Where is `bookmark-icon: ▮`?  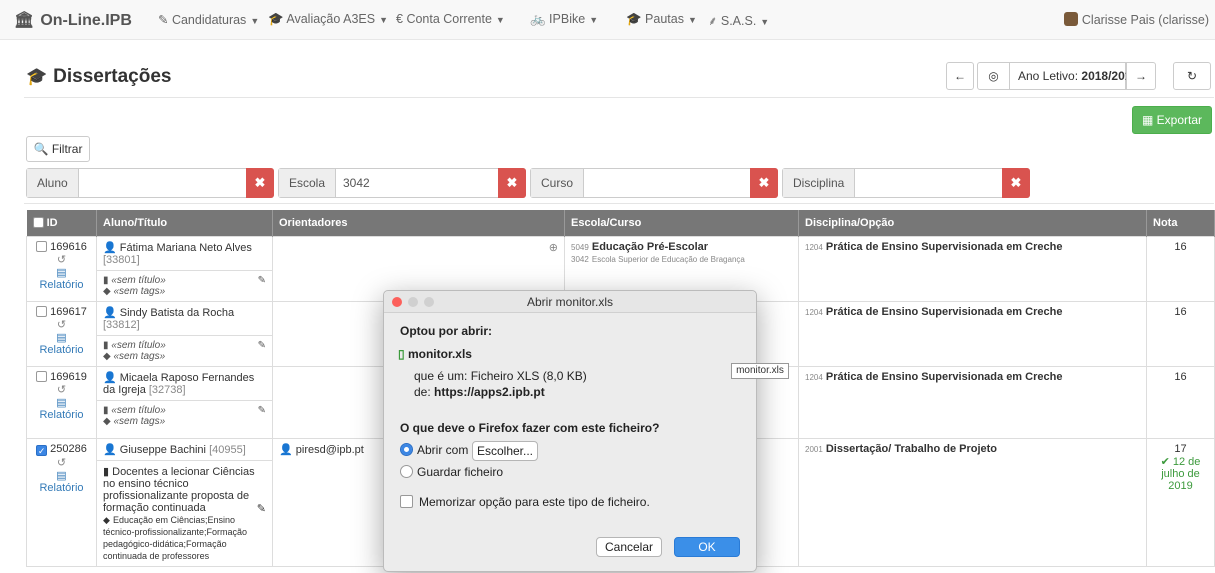
bookmark-icon: ▮ is located at coordinates (106, 280).